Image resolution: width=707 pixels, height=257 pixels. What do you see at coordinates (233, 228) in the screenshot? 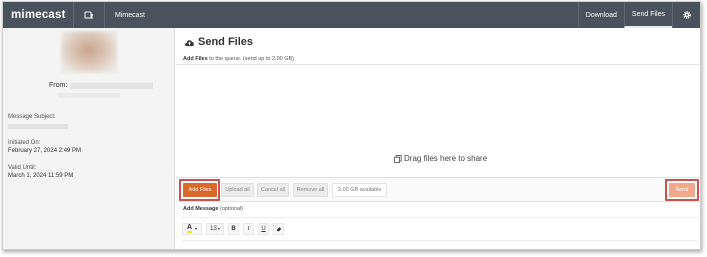
I see `bold-button: B` at bounding box center [233, 228].